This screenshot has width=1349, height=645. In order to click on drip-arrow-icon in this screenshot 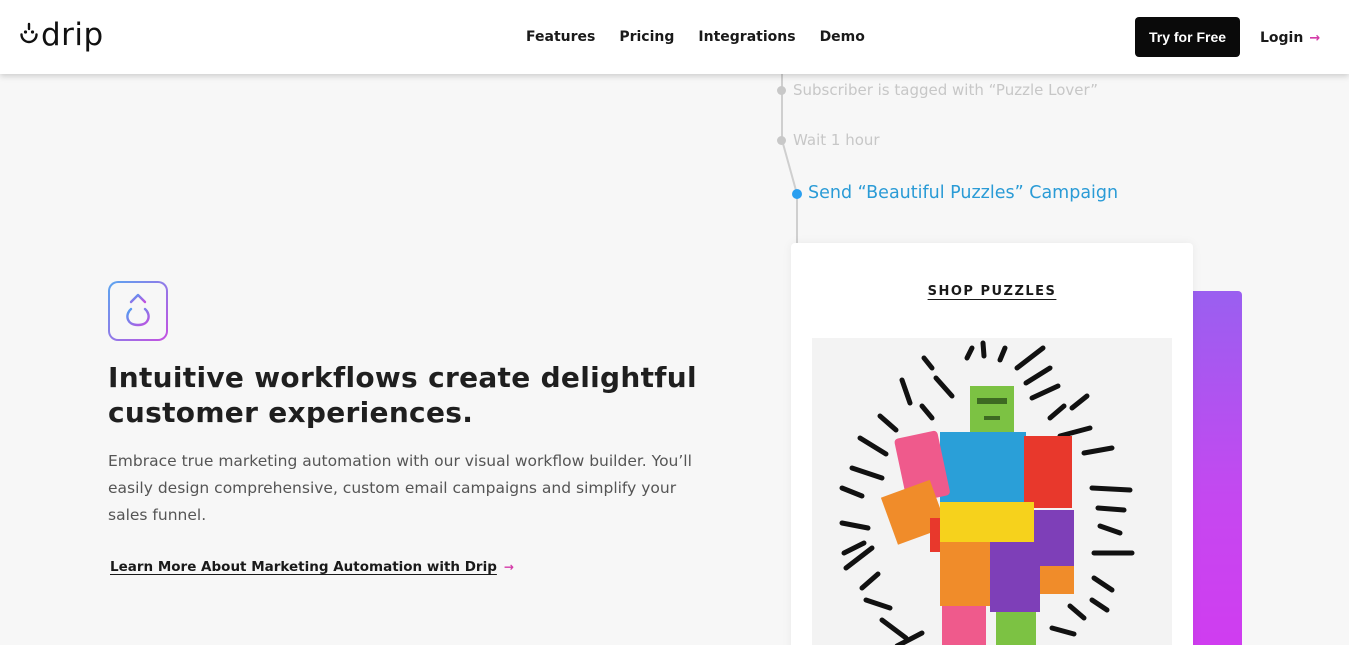, I will do `click(138, 310)`.